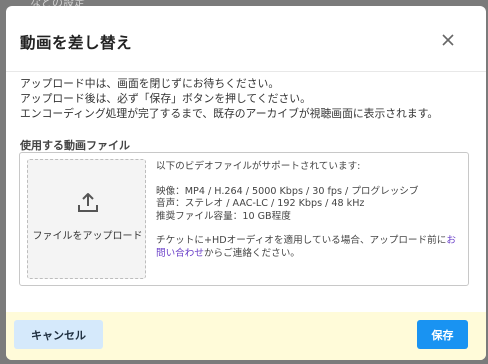 This screenshot has height=364, width=488. What do you see at coordinates (165, 98) in the screenshot?
I see `notice-line: アップロード後は、必ず「保存」ボタンを押してください。` at bounding box center [165, 98].